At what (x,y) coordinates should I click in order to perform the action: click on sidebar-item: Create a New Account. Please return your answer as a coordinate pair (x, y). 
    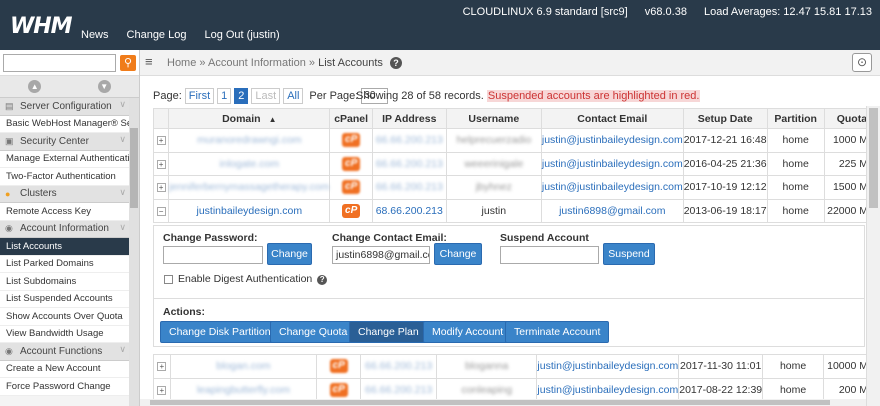
    Looking at the image, I should click on (65, 369).